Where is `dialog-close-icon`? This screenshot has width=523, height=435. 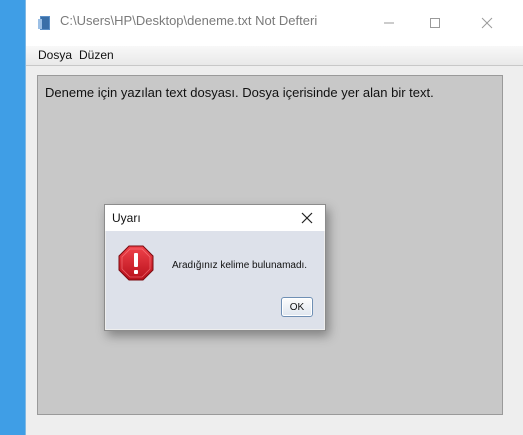 dialog-close-icon is located at coordinates (307, 218).